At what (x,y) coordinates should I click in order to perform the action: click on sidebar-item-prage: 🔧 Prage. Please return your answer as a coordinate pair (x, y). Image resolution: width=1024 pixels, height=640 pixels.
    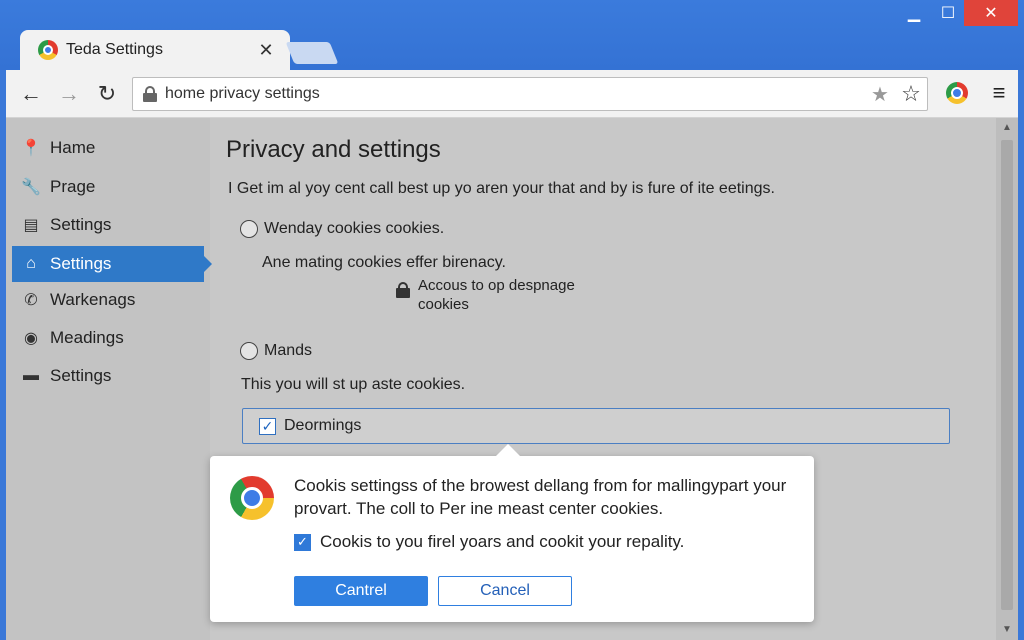
    Looking at the image, I should click on (108, 187).